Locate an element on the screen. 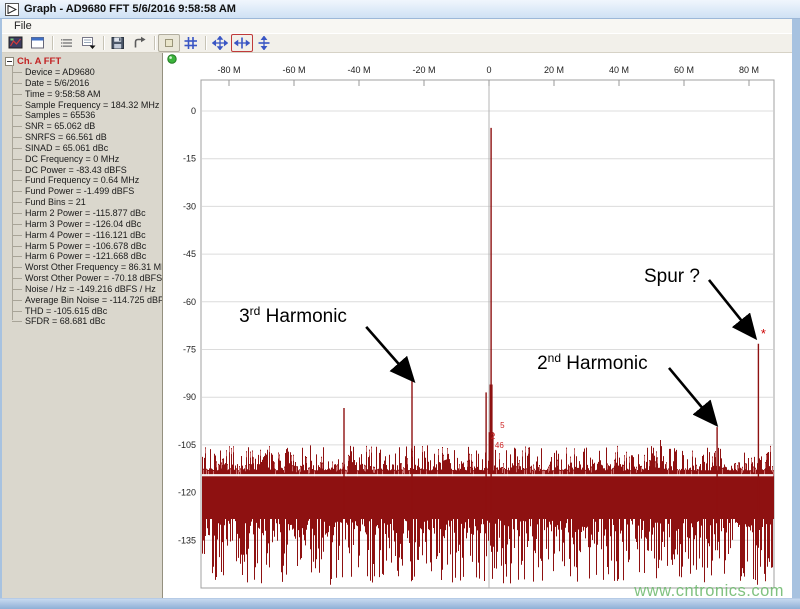  svg-text: -105 is located at coordinates (187, 445).